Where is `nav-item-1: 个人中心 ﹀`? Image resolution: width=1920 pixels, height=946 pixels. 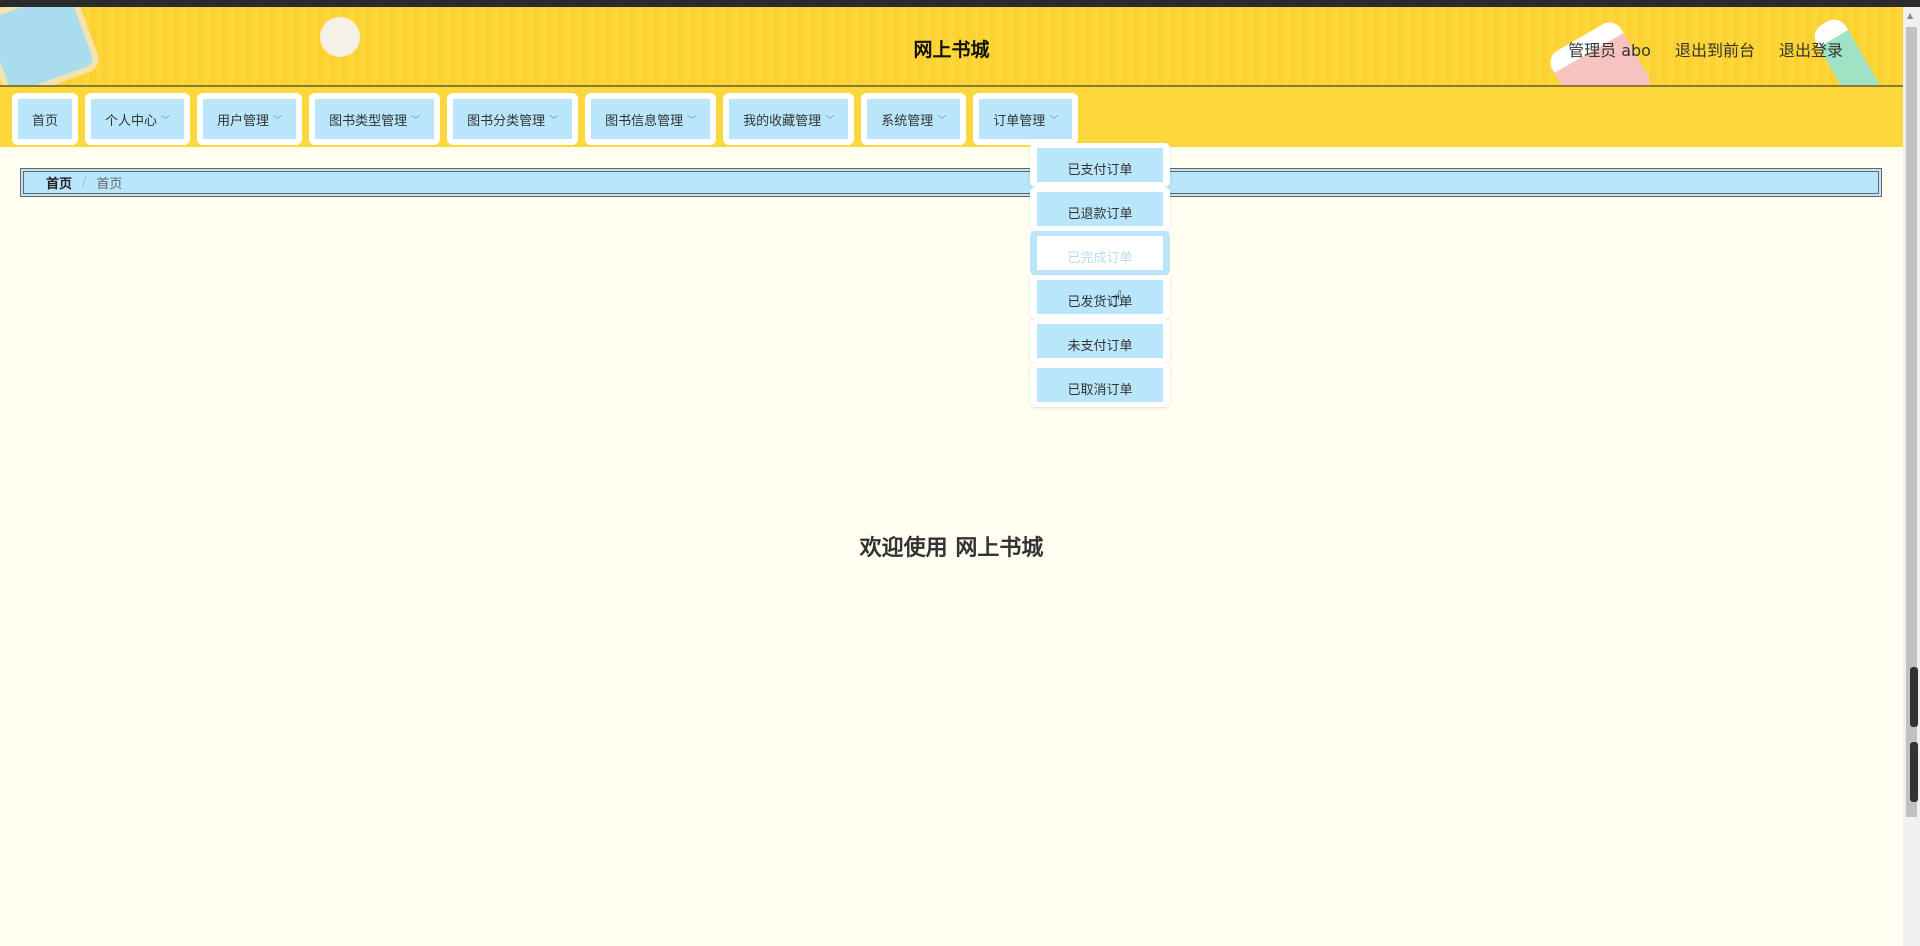 nav-item-1: 个人中心 ﹀ is located at coordinates (138, 119).